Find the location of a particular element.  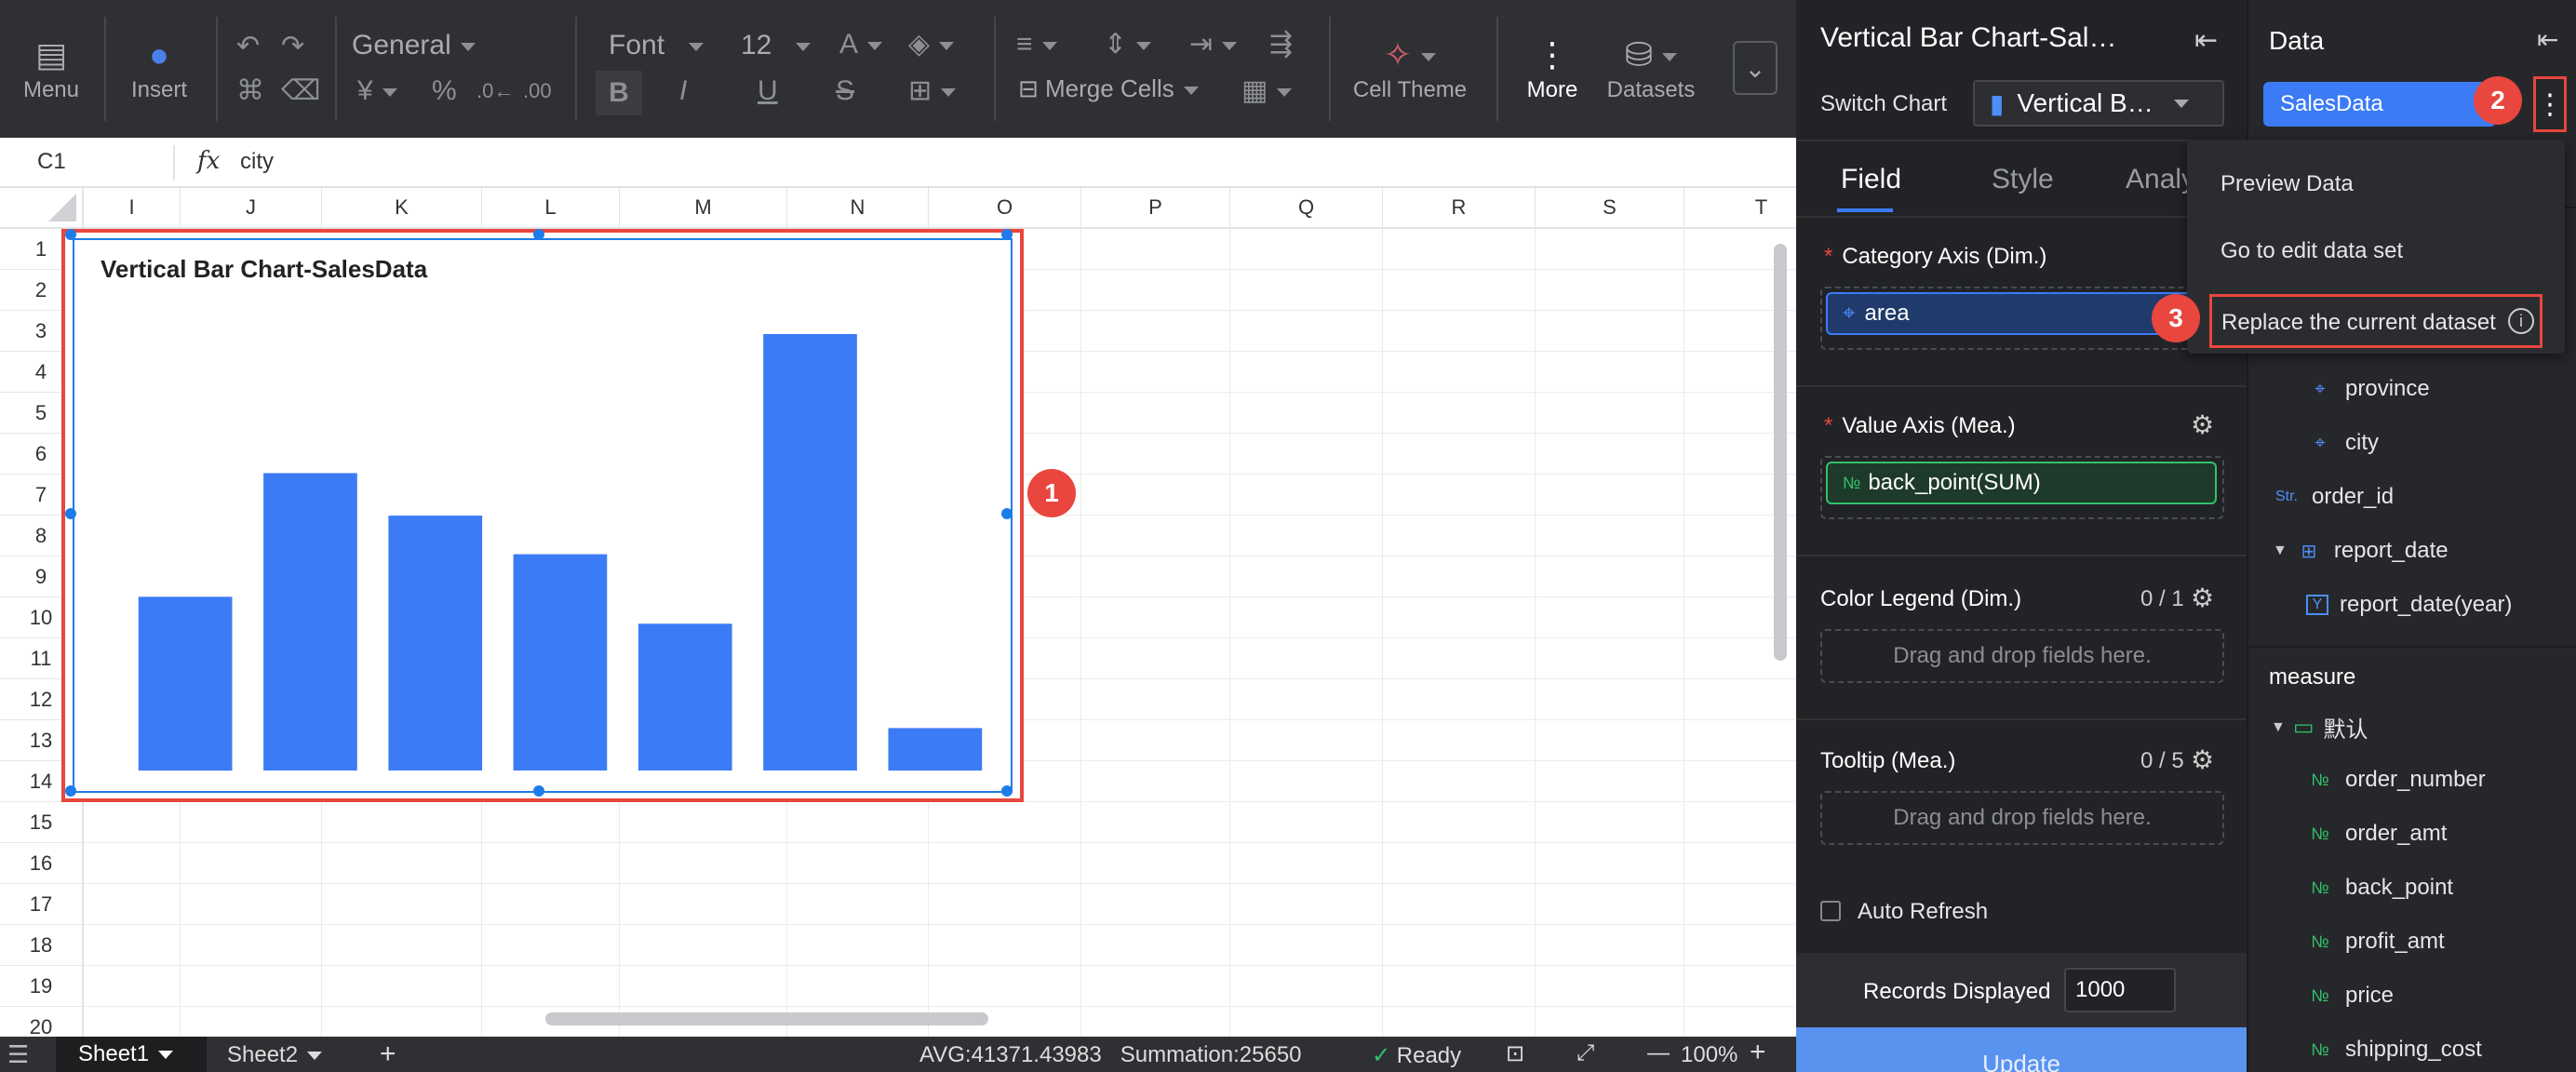

align-left-icon: ≡ is located at coordinates (1036, 44).